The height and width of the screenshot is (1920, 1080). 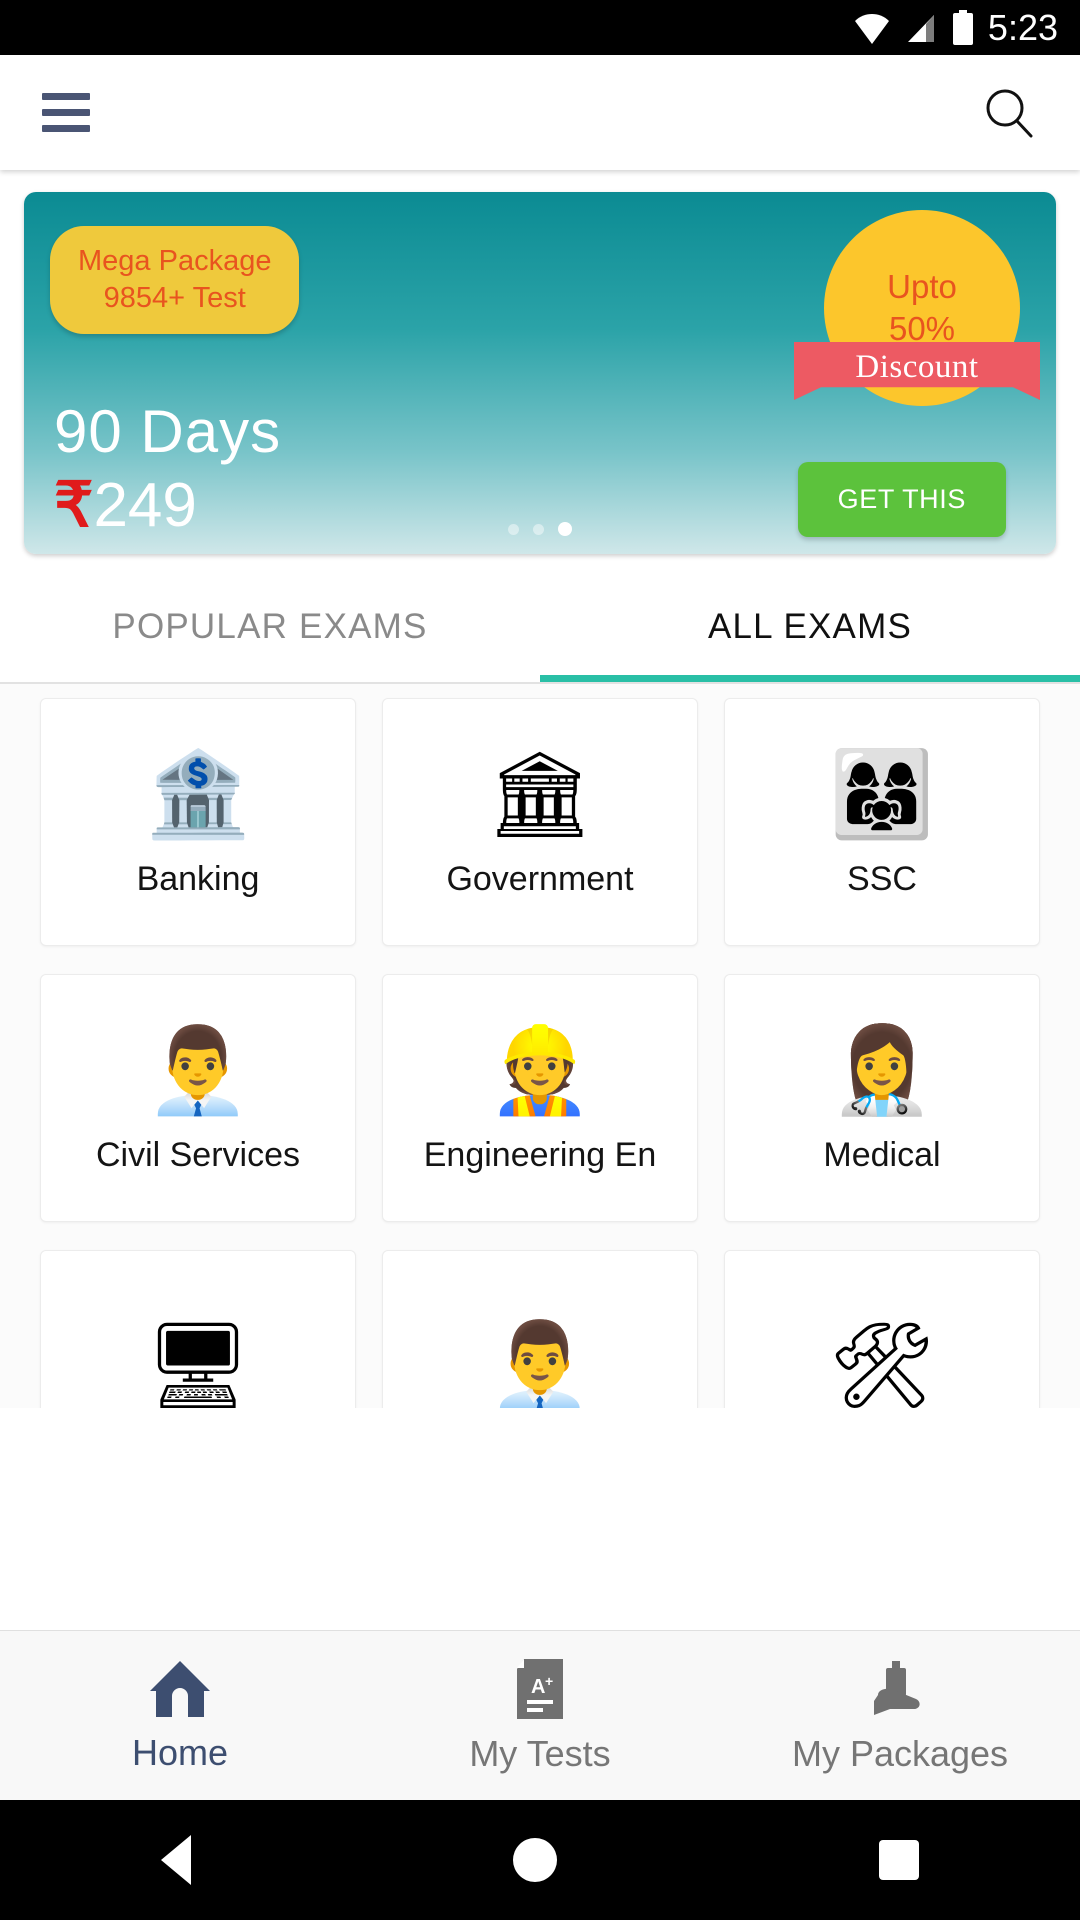 What do you see at coordinates (1022, 27) in the screenshot?
I see `status-bar-clock: 5:23` at bounding box center [1022, 27].